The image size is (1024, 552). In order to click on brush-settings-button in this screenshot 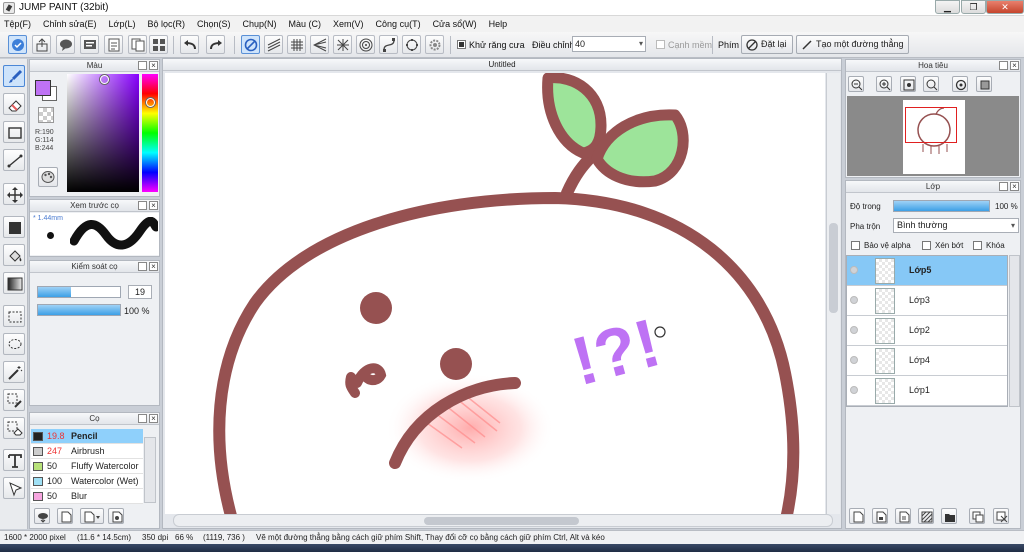, I will do `click(116, 516)`.